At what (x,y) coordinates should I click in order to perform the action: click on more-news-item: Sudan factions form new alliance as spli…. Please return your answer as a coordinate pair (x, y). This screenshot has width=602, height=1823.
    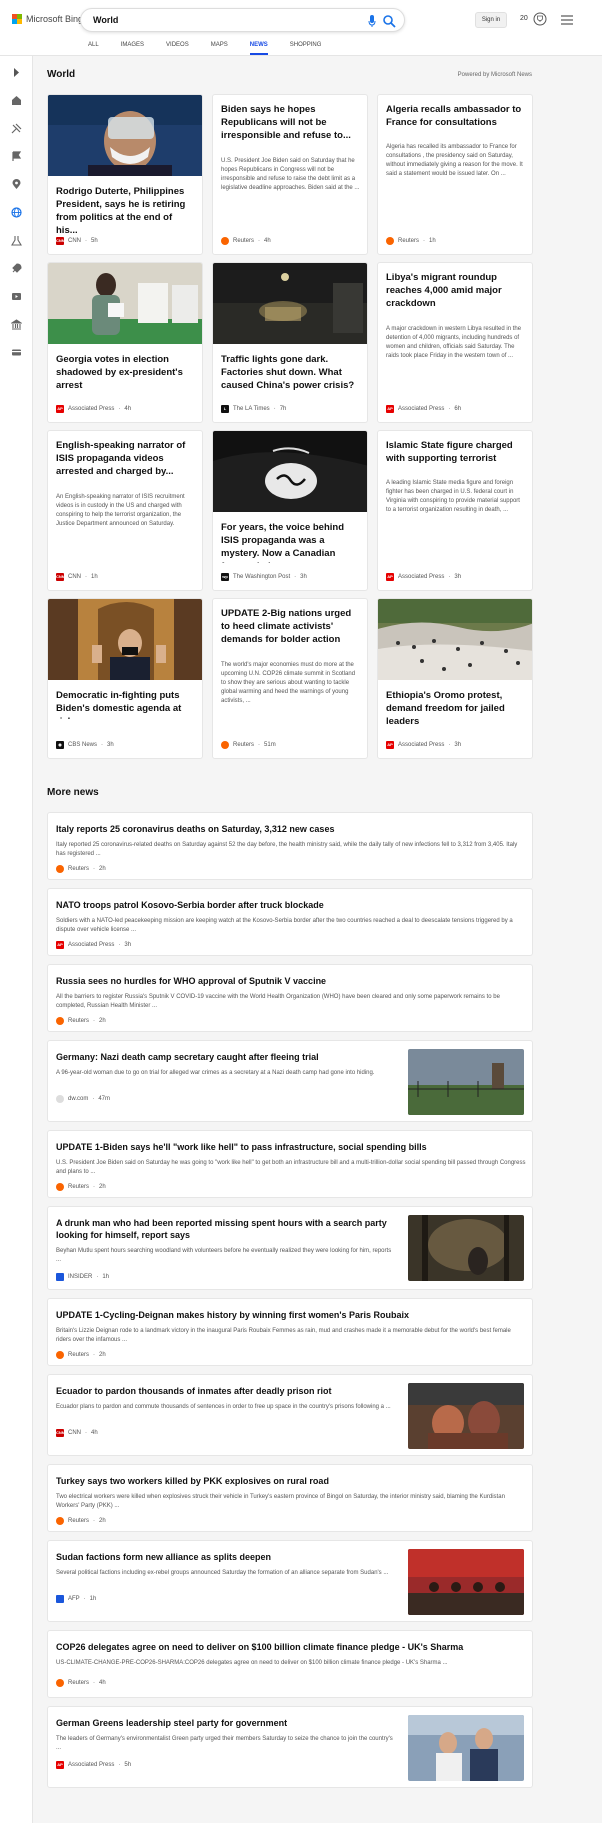
    Looking at the image, I should click on (290, 1581).